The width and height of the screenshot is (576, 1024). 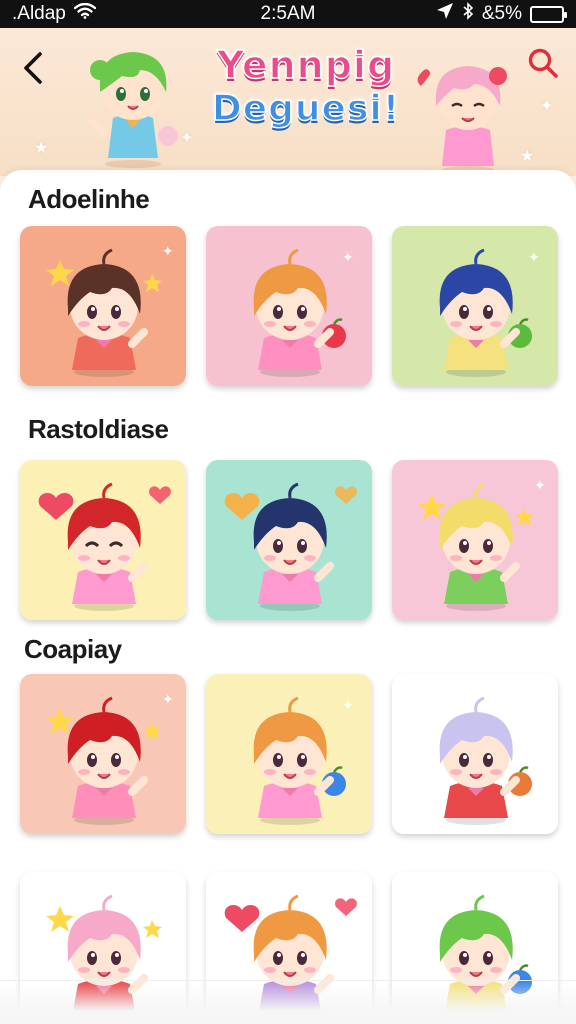 I want to click on carrier-label: .Aldap, so click(x=39, y=13).